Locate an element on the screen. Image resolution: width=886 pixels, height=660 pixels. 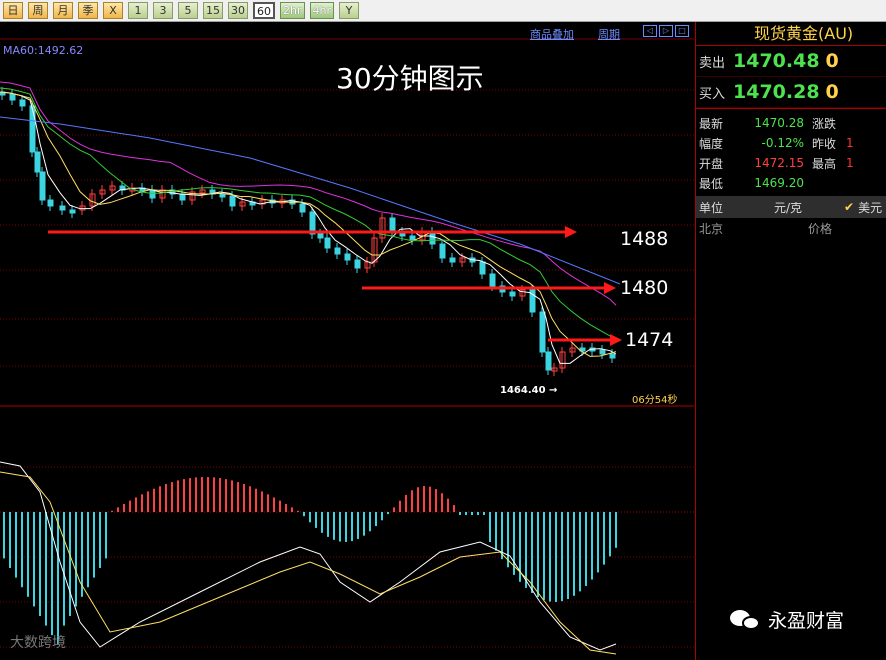
stat-key: 幅度 is located at coordinates (711, 143).